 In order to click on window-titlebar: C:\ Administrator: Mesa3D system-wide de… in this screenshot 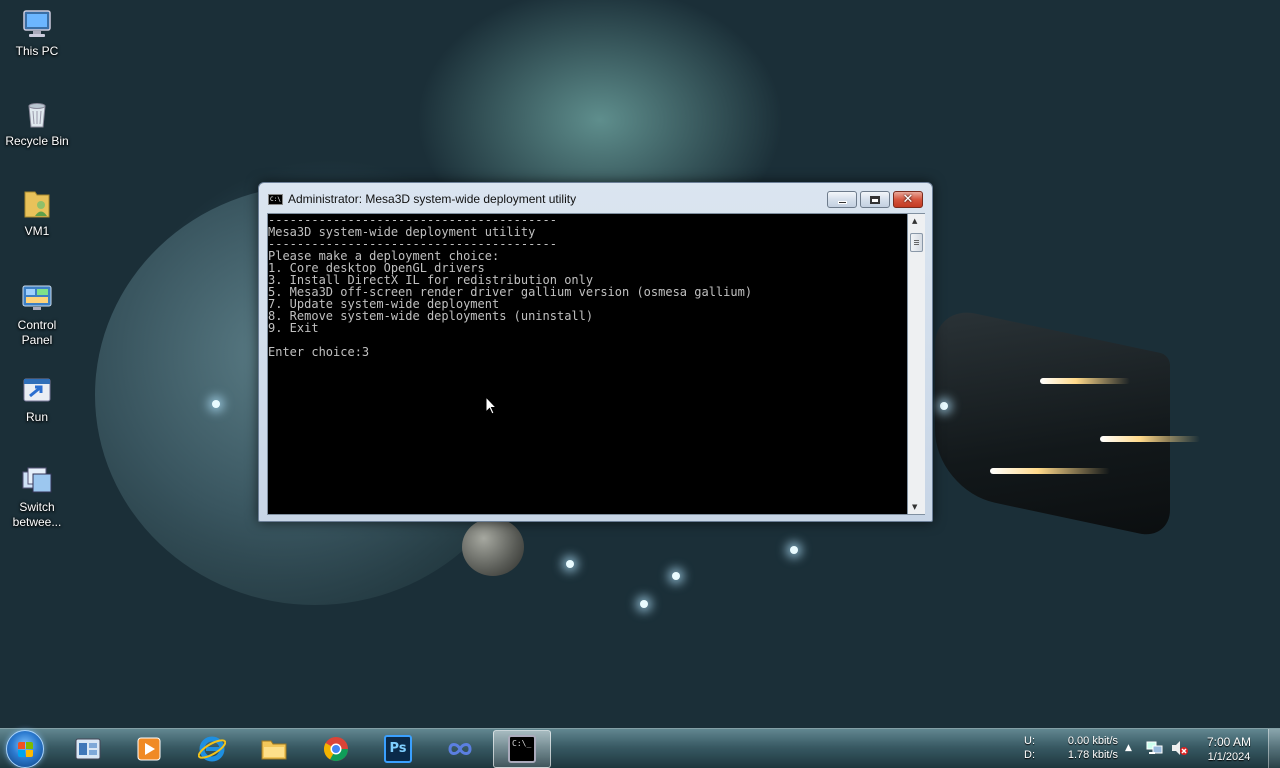, I will do `click(595, 198)`.